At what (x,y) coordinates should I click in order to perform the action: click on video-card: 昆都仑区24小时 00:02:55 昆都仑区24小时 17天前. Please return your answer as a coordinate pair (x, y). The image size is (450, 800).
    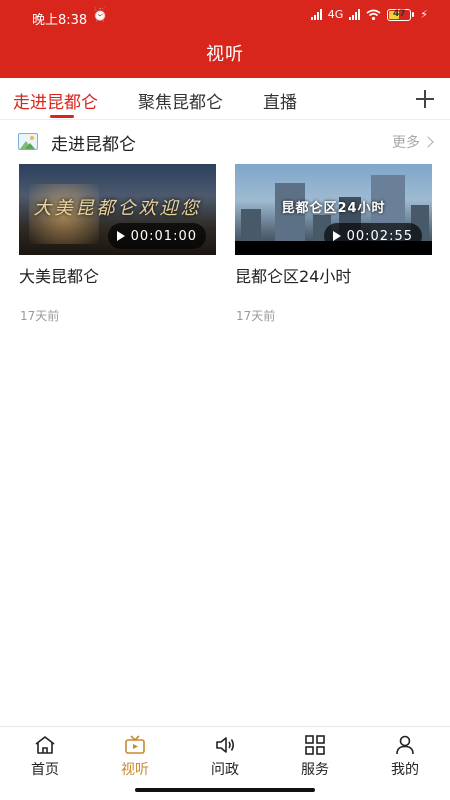
    Looking at the image, I should click on (333, 243).